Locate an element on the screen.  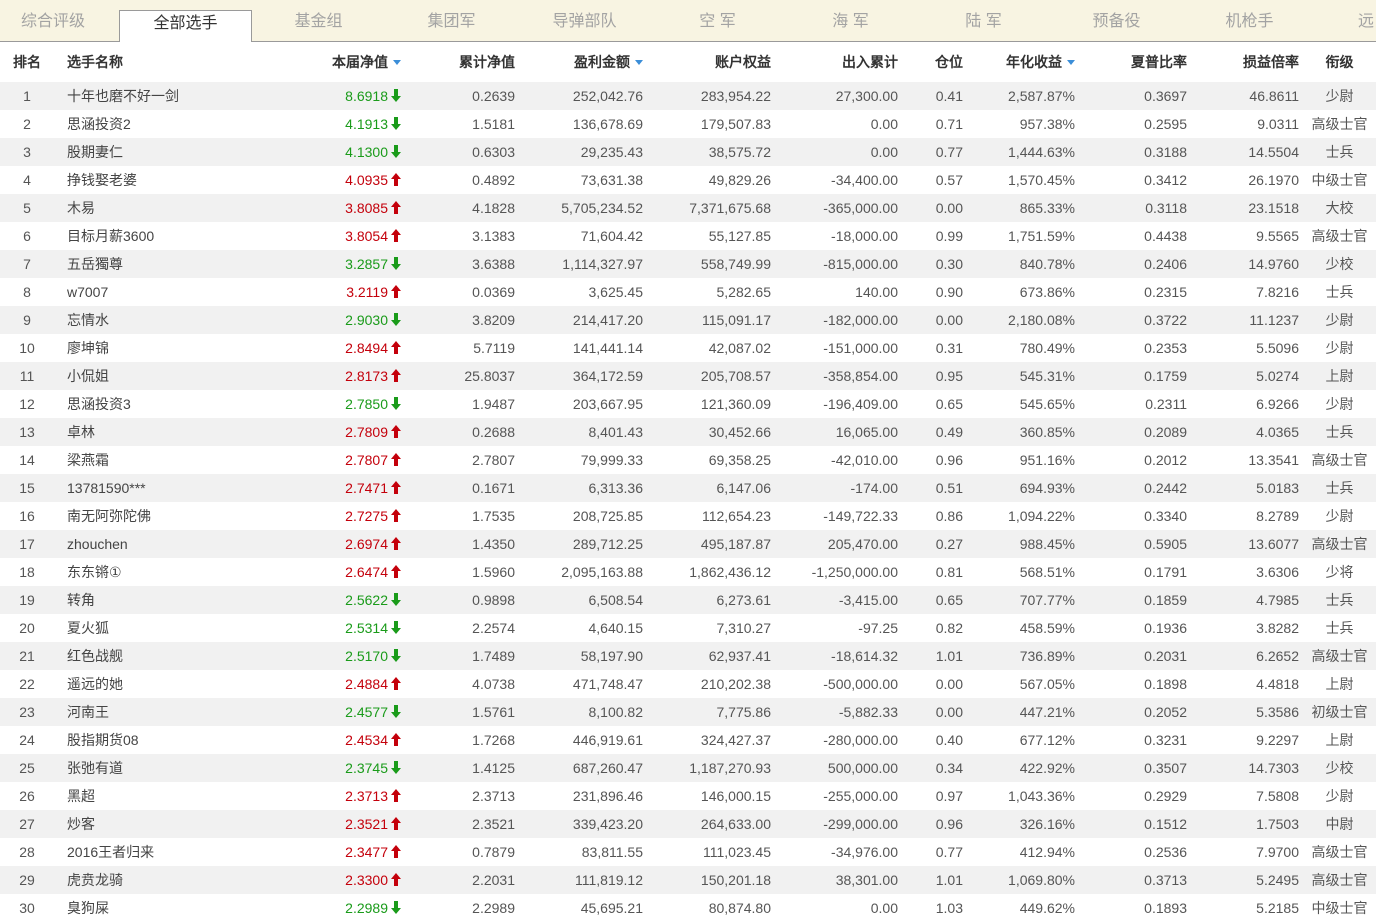
annual-return-cell: 449.62% is located at coordinates (1047, 908).